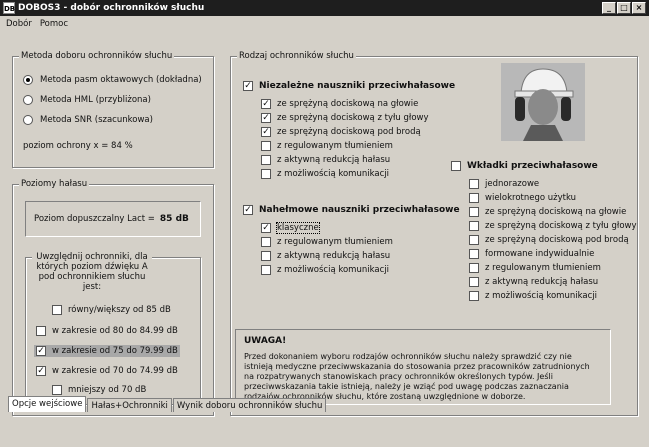 Image resolution: width=649 pixels, height=447 pixels. I want to click on helmet-classic: ✓ klasyczne, so click(290, 228).